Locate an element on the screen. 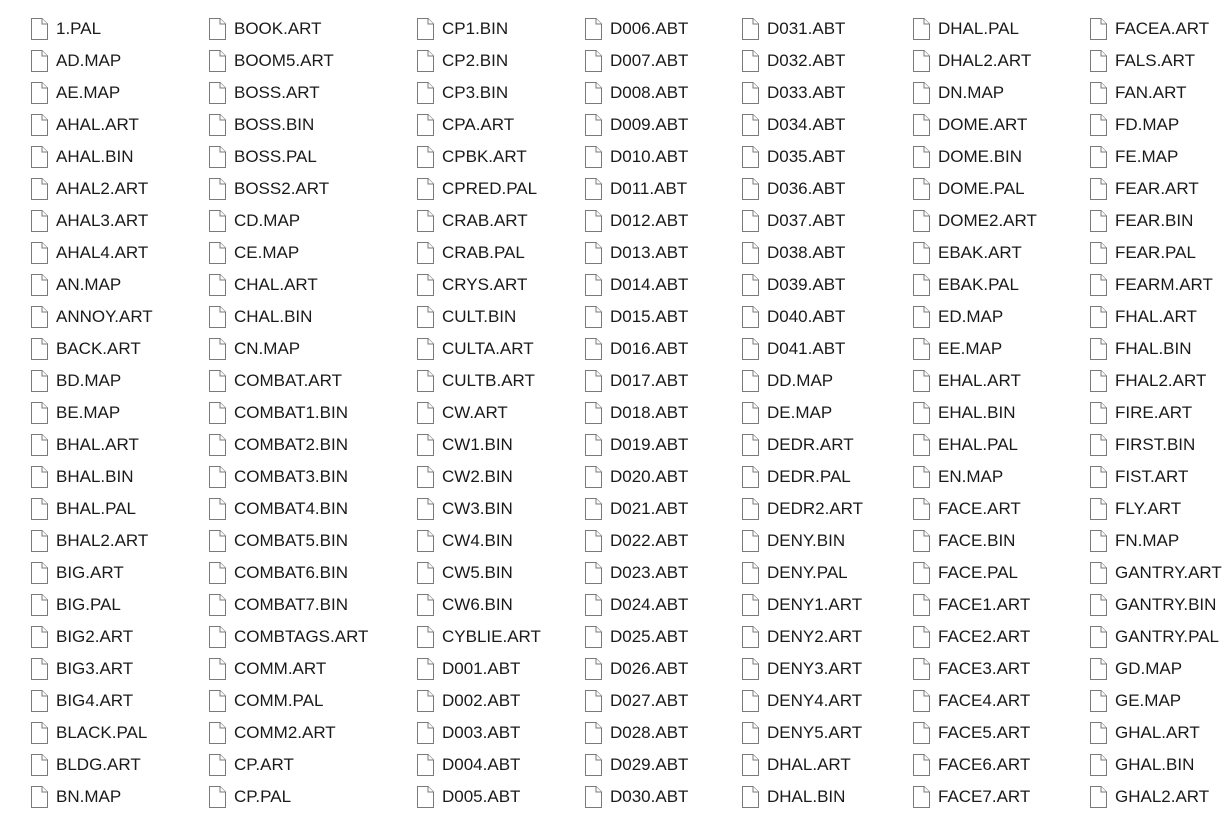 The image size is (1231, 828). file-item: FEAR.BIN is located at coordinates (1141, 221).